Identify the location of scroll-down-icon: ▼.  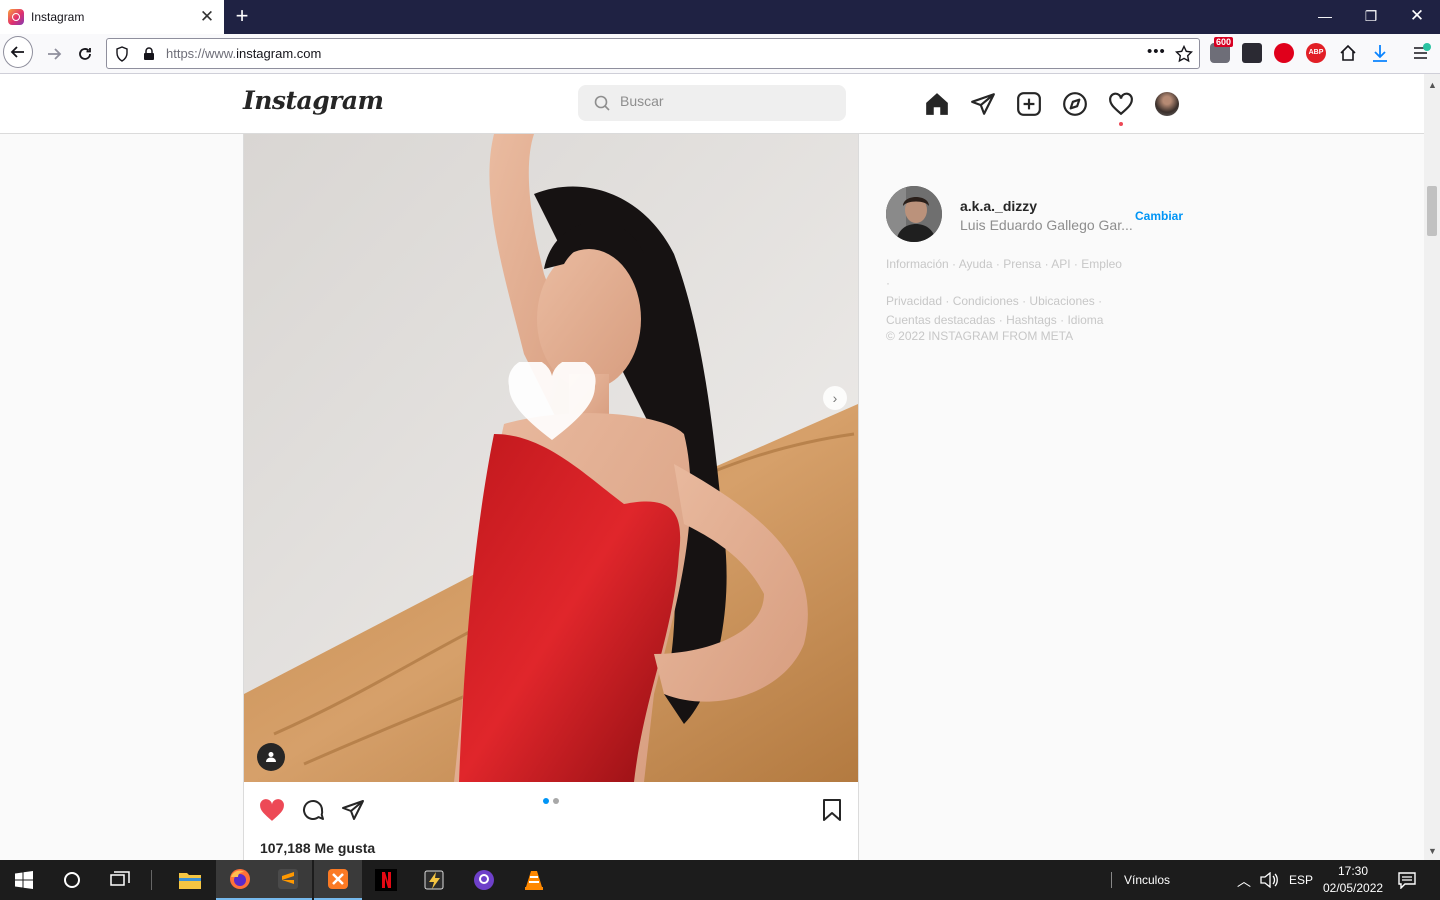
(1432, 851).